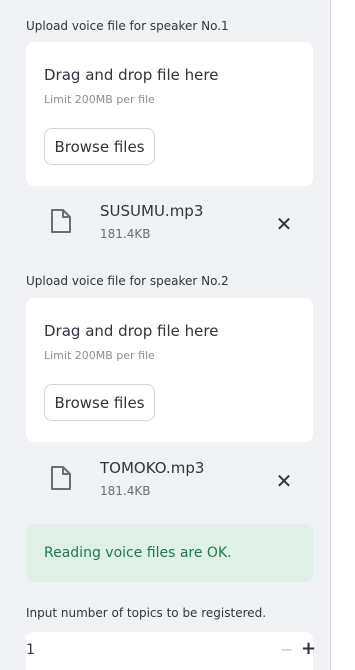 This screenshot has width=355, height=670. I want to click on success-alert: Reading voice files are OK., so click(169, 553).